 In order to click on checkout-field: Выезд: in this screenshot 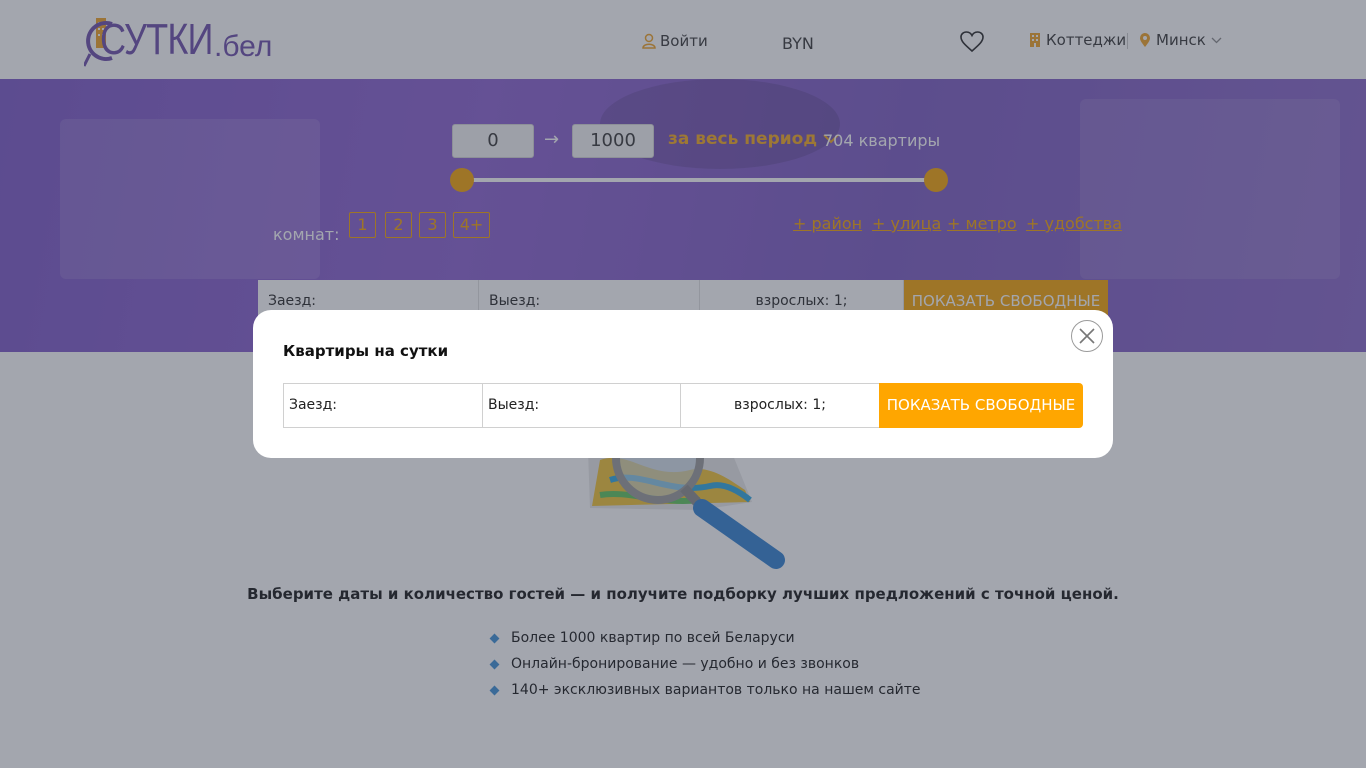, I will do `click(581, 405)`.